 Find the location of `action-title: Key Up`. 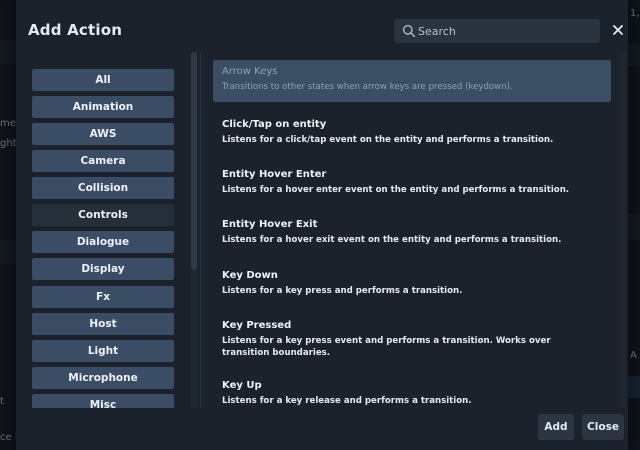

action-title: Key Up is located at coordinates (242, 385).